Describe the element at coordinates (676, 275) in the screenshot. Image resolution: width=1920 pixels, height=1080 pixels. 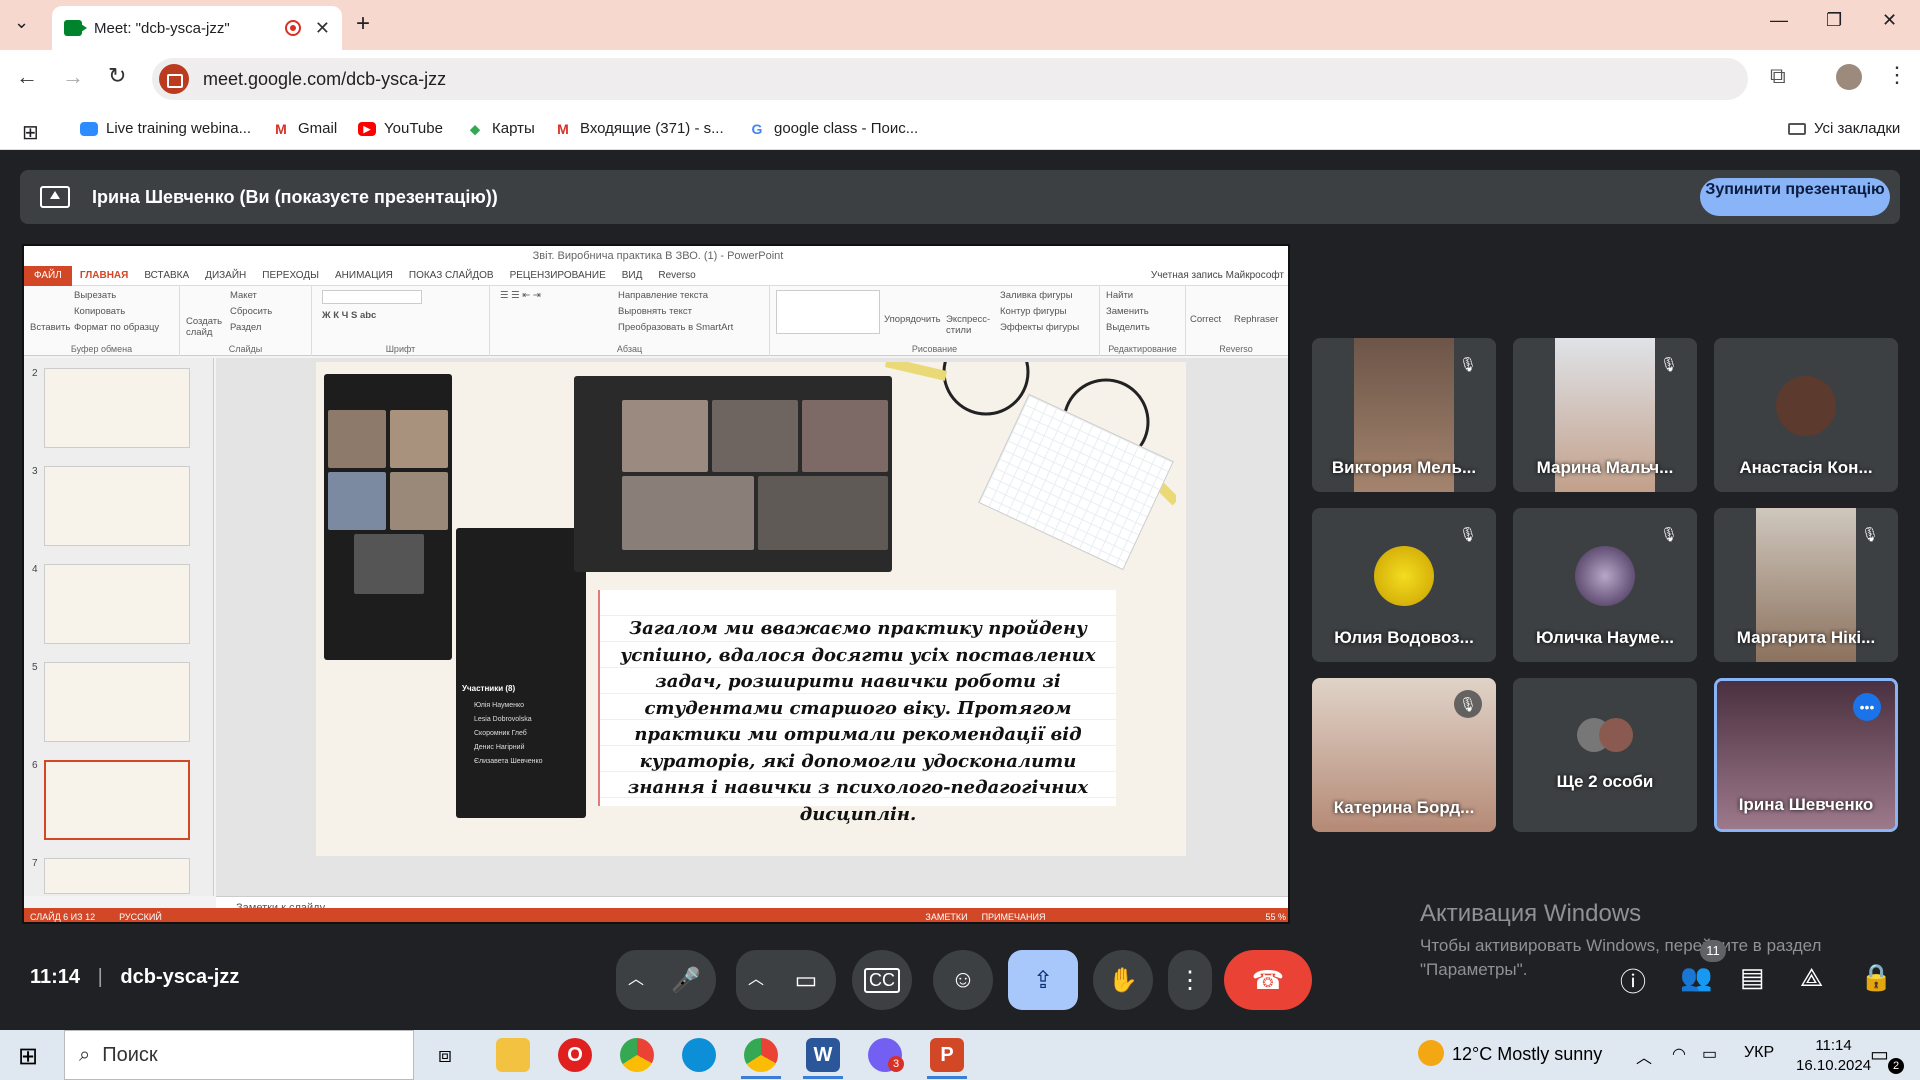
I see `ppt-tab-reverso: Reverso` at that location.